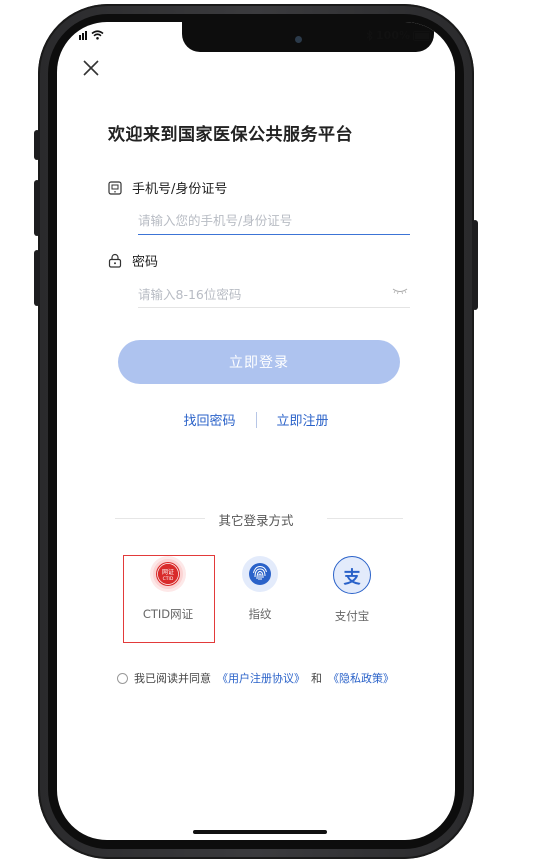  I want to click on phone-input-underline, so click(274, 234).